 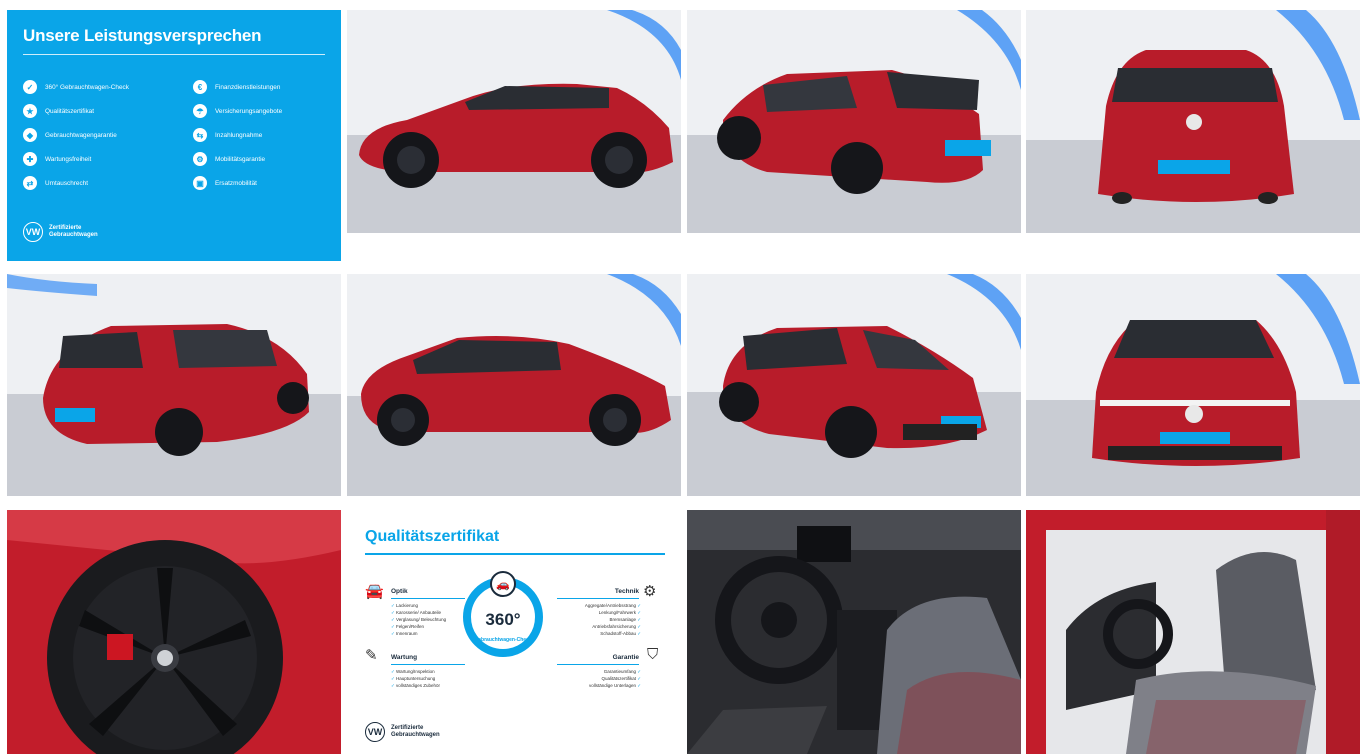 I want to click on shield-icon: ◆, so click(x=30, y=135).